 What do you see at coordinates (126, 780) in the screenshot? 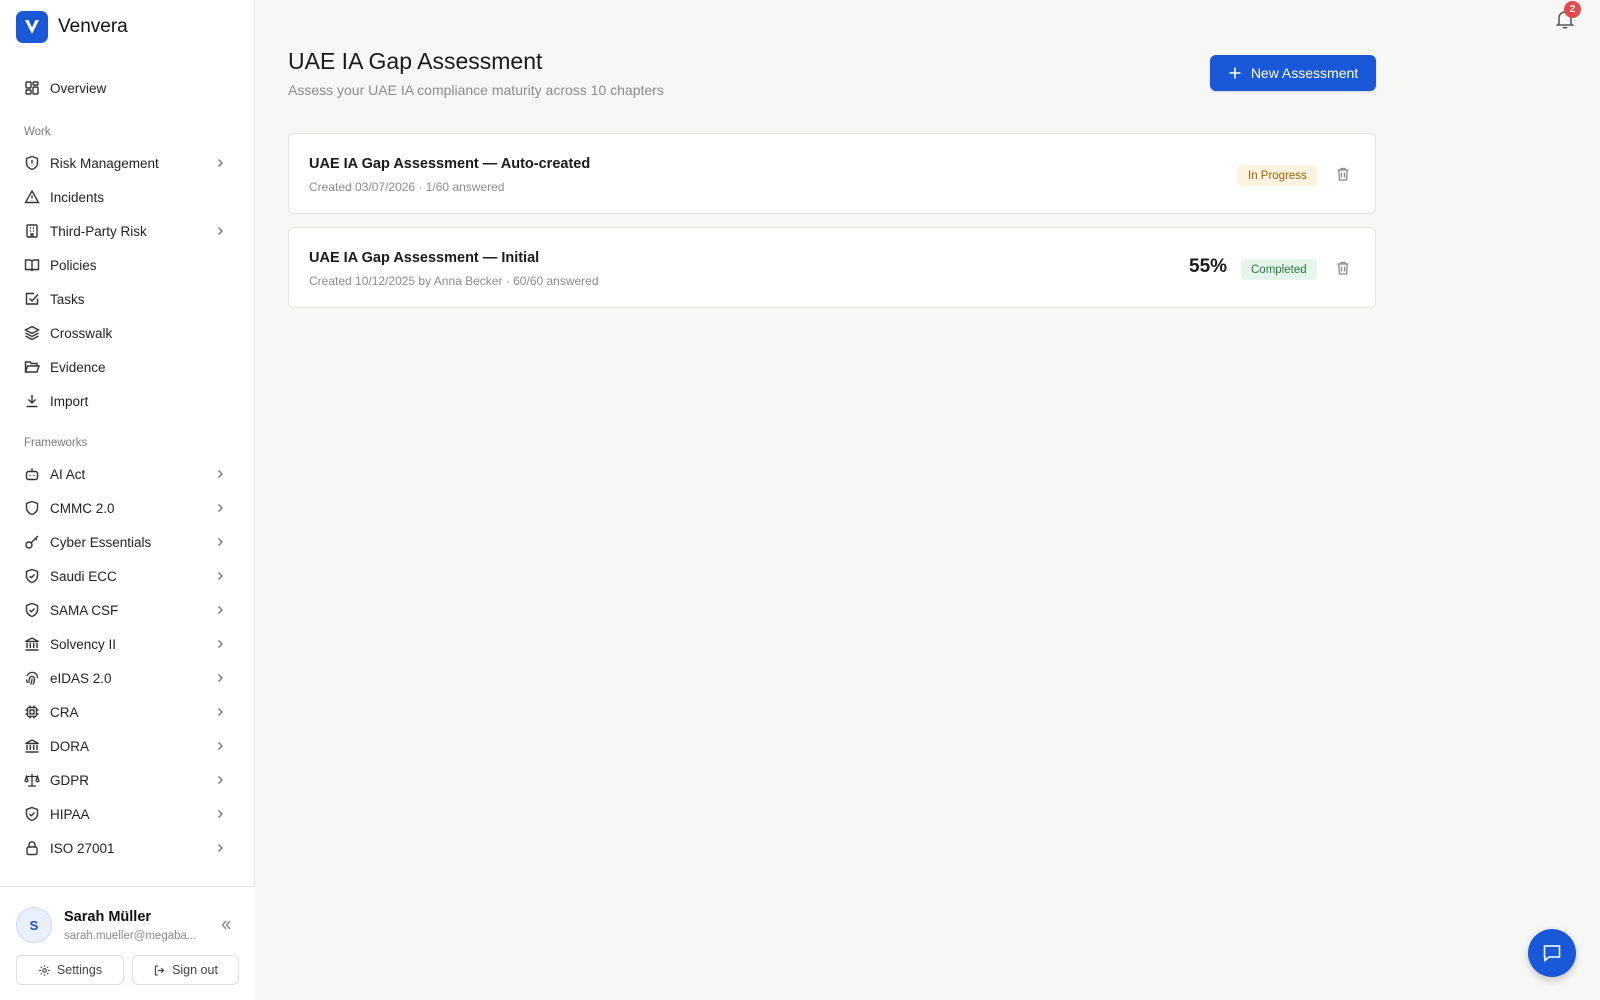
I see `sidebar-item-gdpr: GDPR` at bounding box center [126, 780].